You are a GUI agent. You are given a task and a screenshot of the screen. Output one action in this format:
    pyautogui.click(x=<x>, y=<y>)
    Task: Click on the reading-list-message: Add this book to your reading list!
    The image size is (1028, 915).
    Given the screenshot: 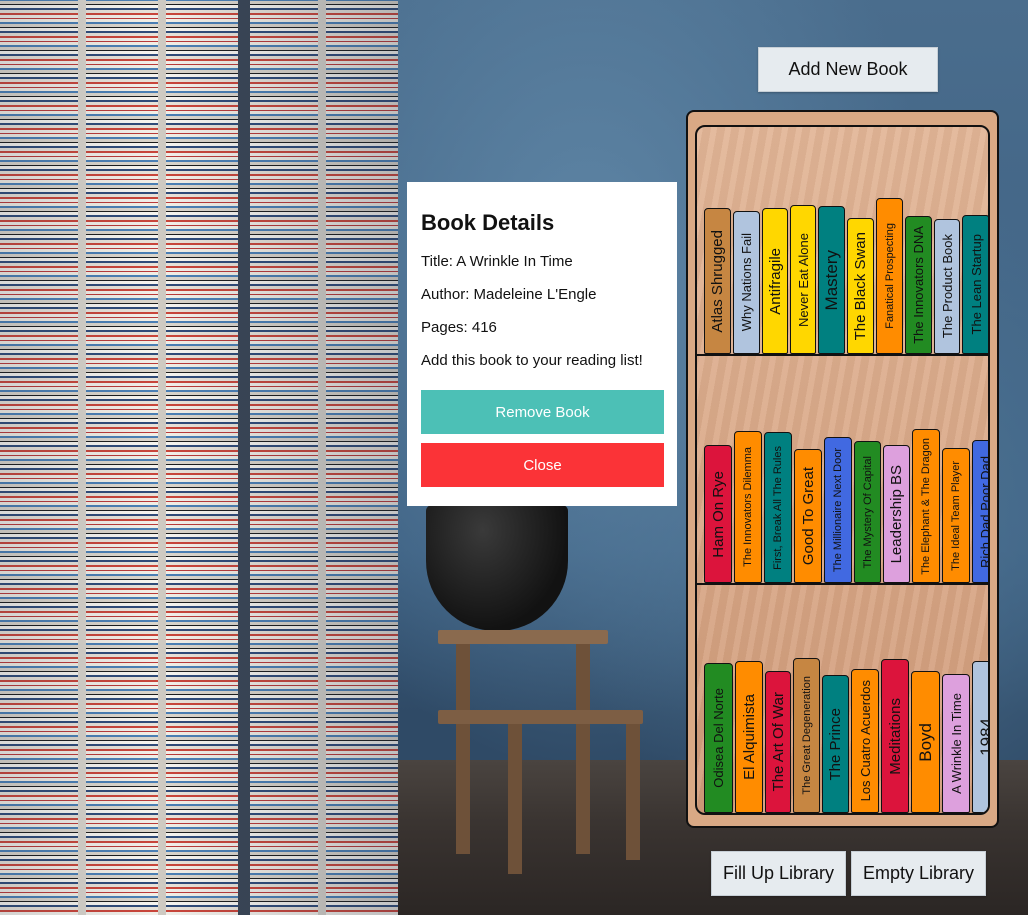 What is the action you would take?
    pyautogui.click(x=532, y=360)
    